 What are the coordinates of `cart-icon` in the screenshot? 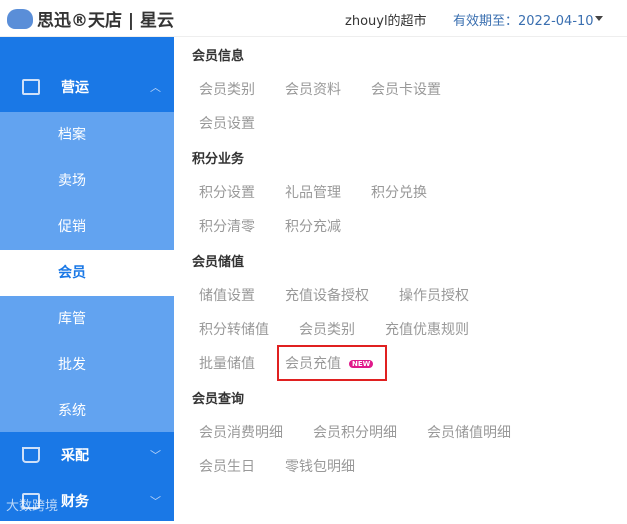 It's located at (31, 455).